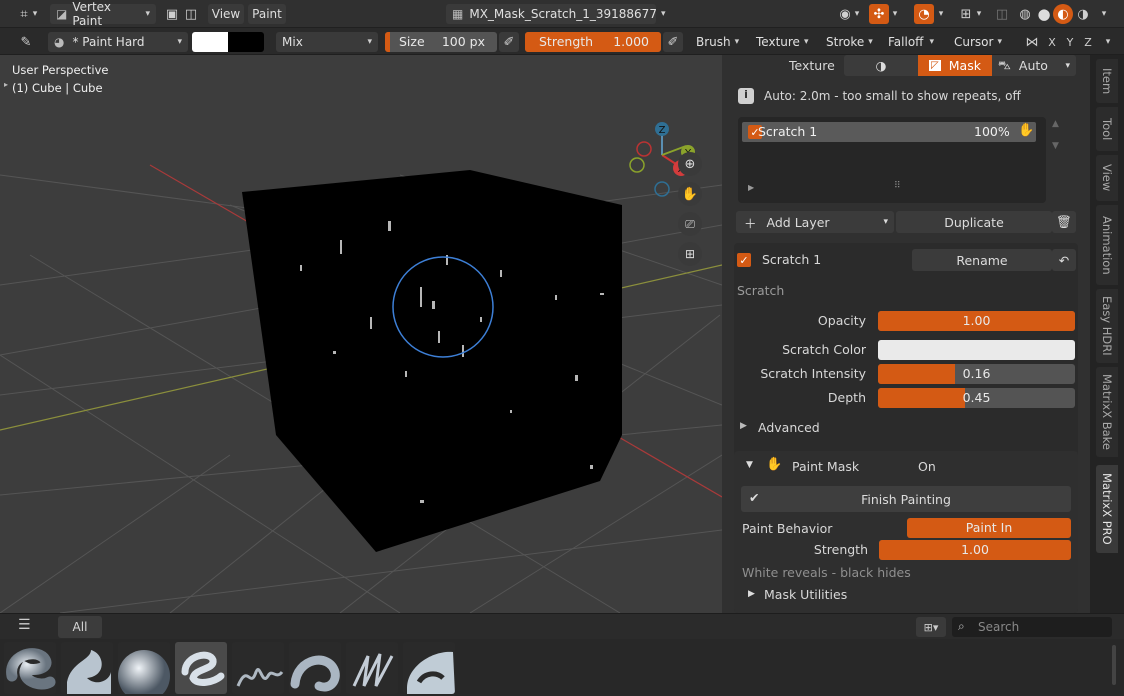 This screenshot has height=696, width=1124. I want to click on texture-mode-button: ◑, so click(881, 65).